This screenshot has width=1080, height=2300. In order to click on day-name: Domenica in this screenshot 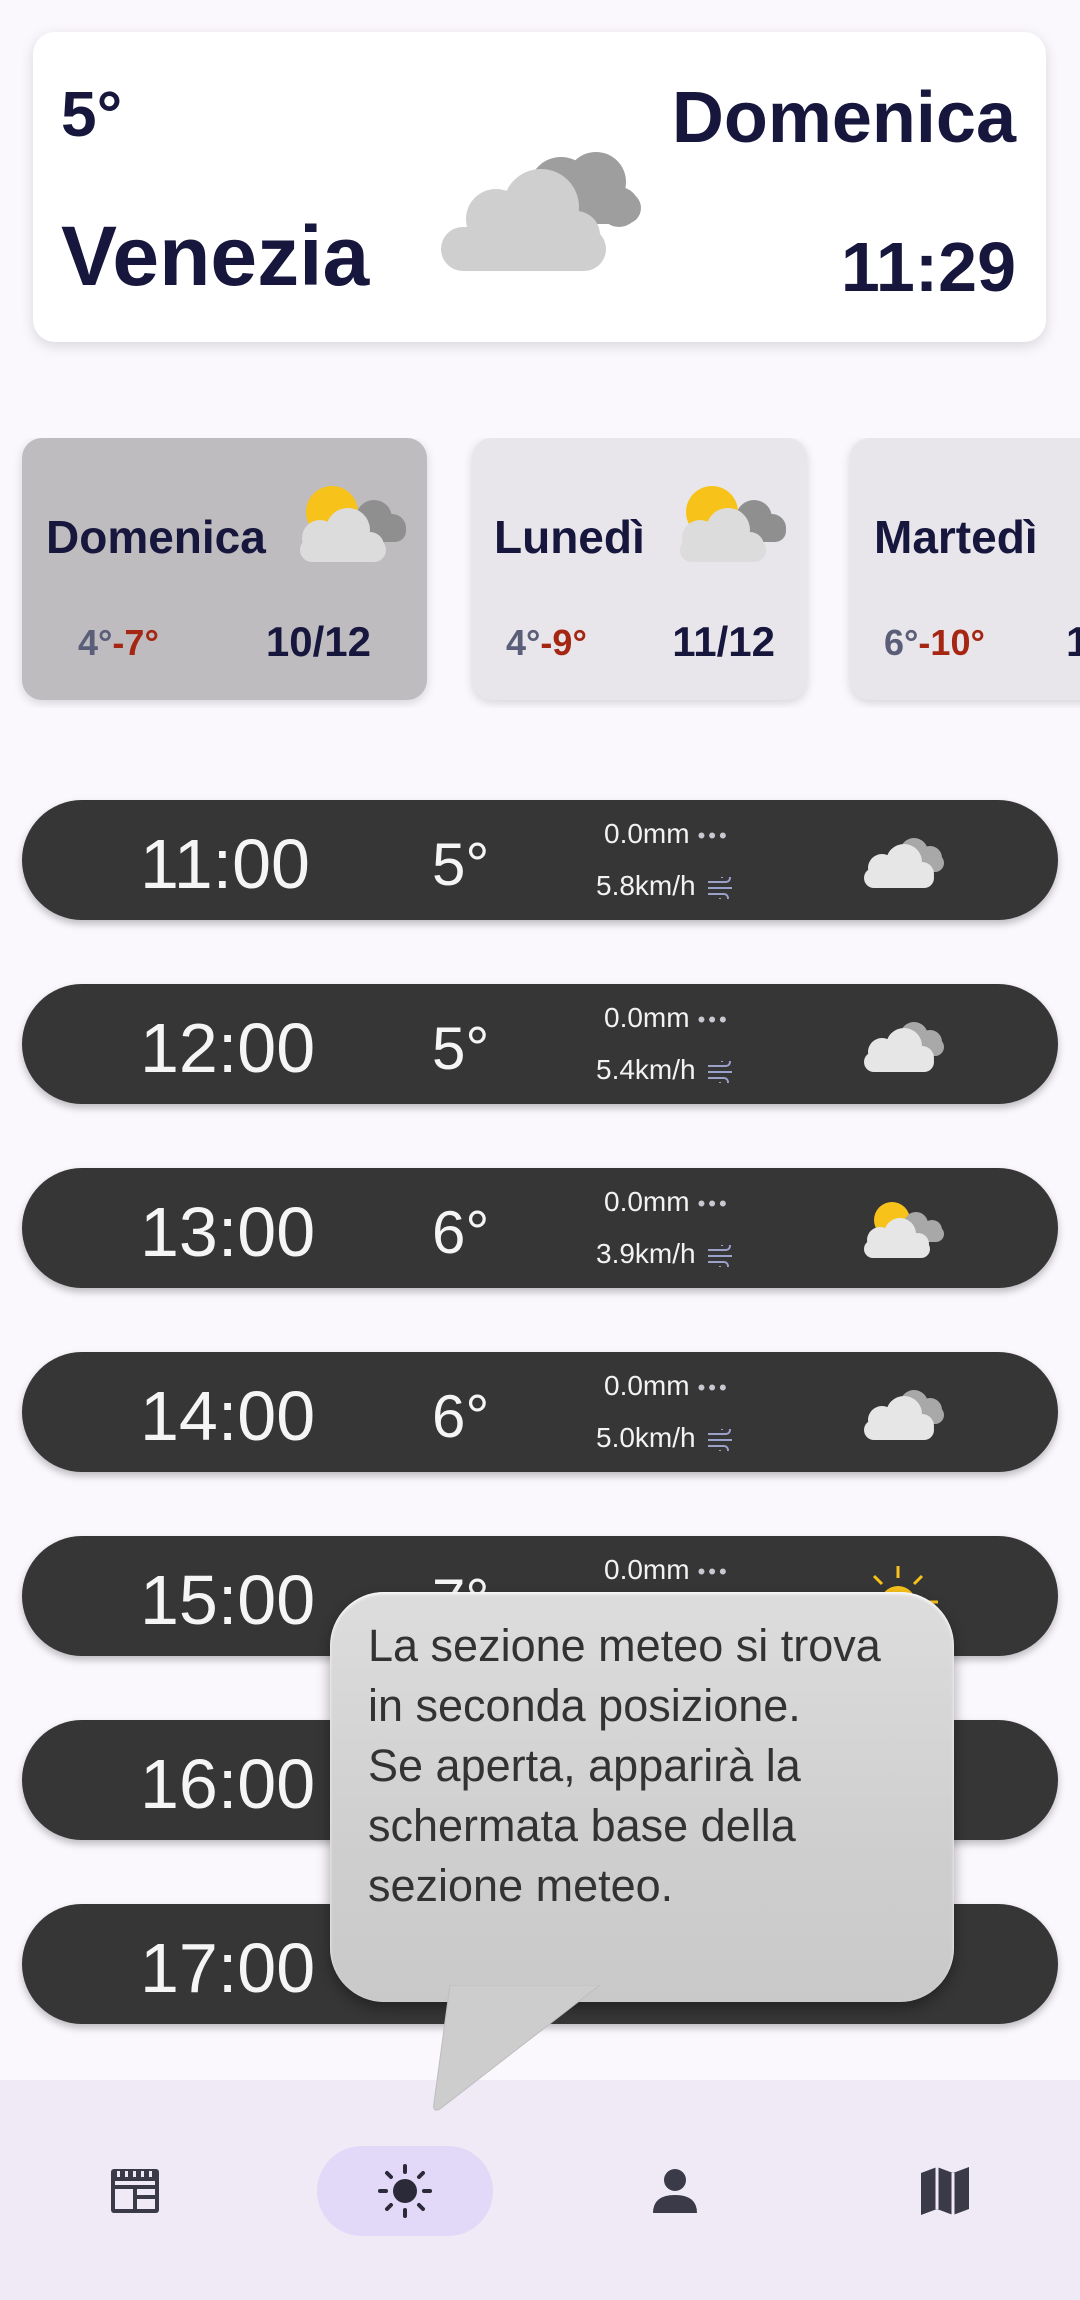, I will do `click(156, 537)`.